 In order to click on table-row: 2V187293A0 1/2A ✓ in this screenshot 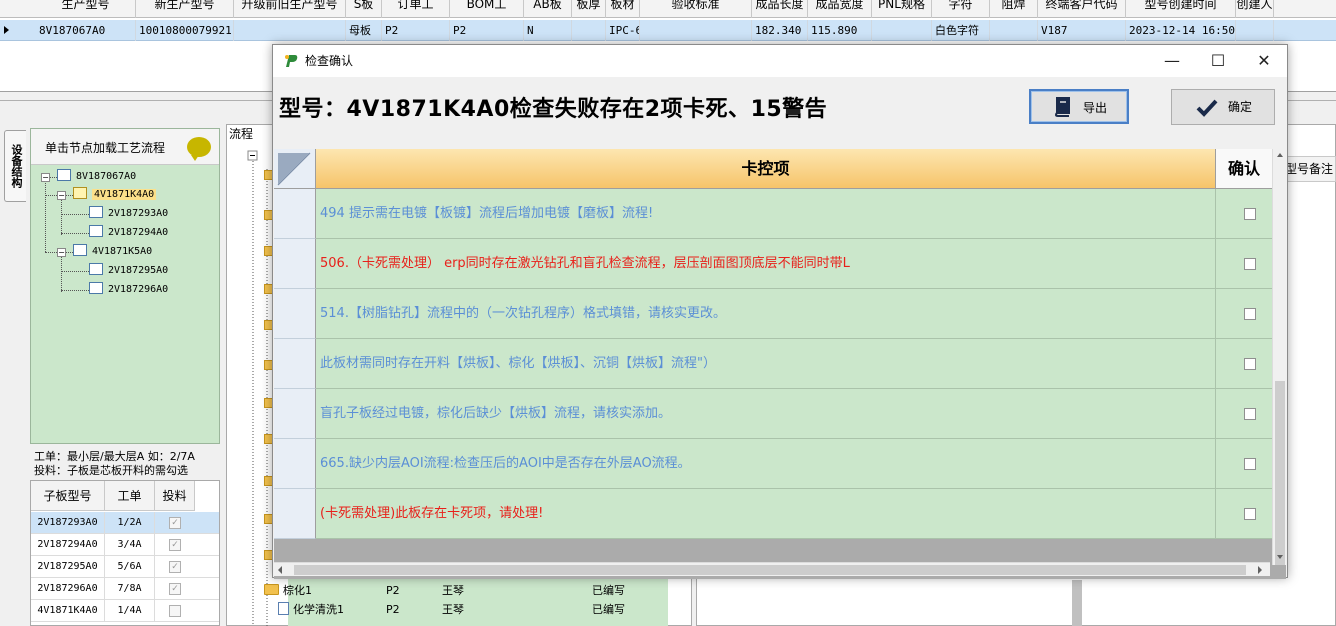, I will do `click(125, 523)`.